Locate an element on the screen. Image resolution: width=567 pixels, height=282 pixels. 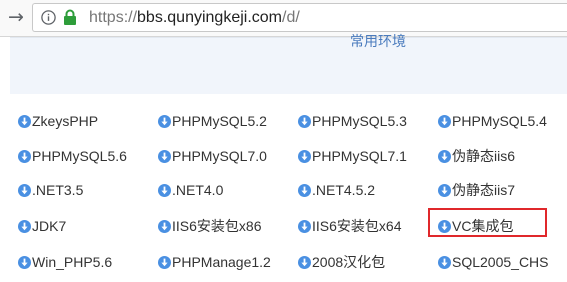
download-item-label: 伪静态iis7 is located at coordinates (484, 190).